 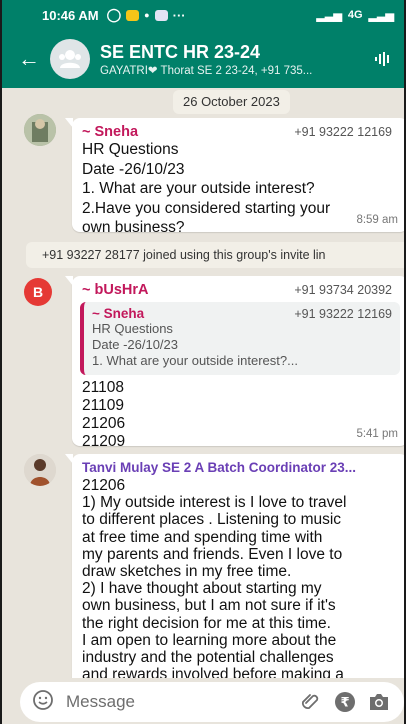 I want to click on message-line: to different places . Listening to music, so click(x=212, y=520).